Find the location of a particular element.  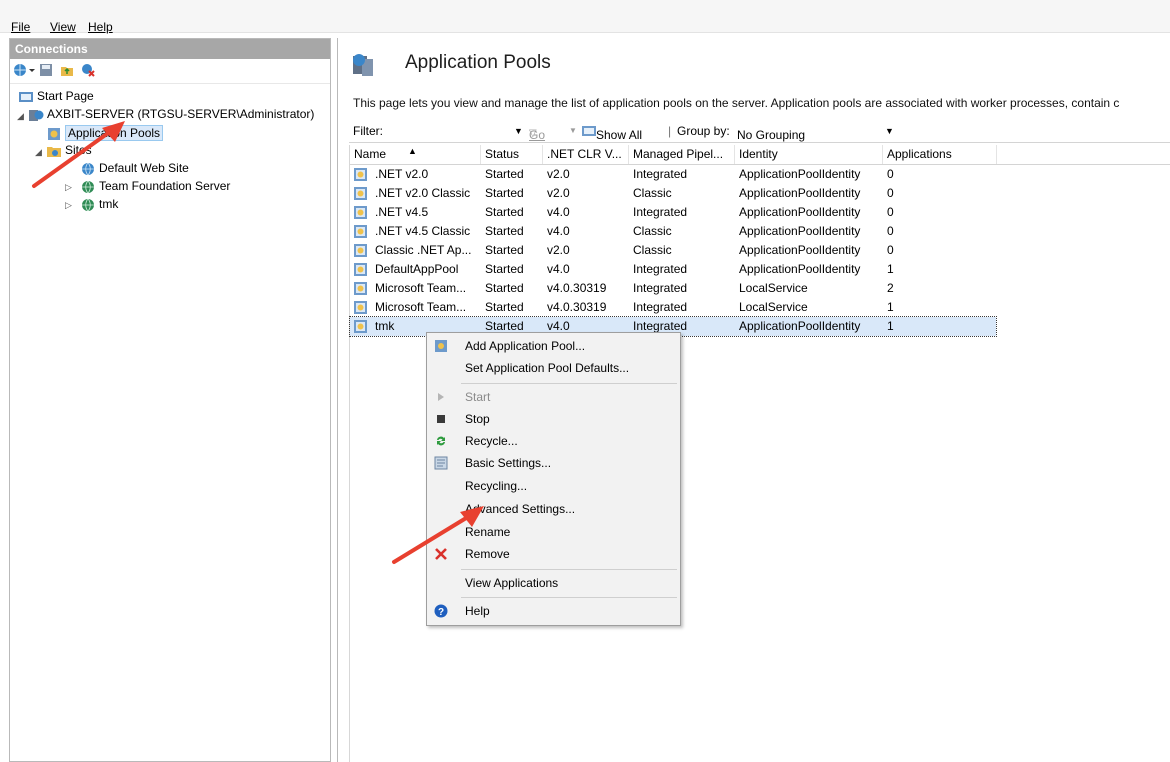

dropdown-arrow-icon is located at coordinates (32, 70).